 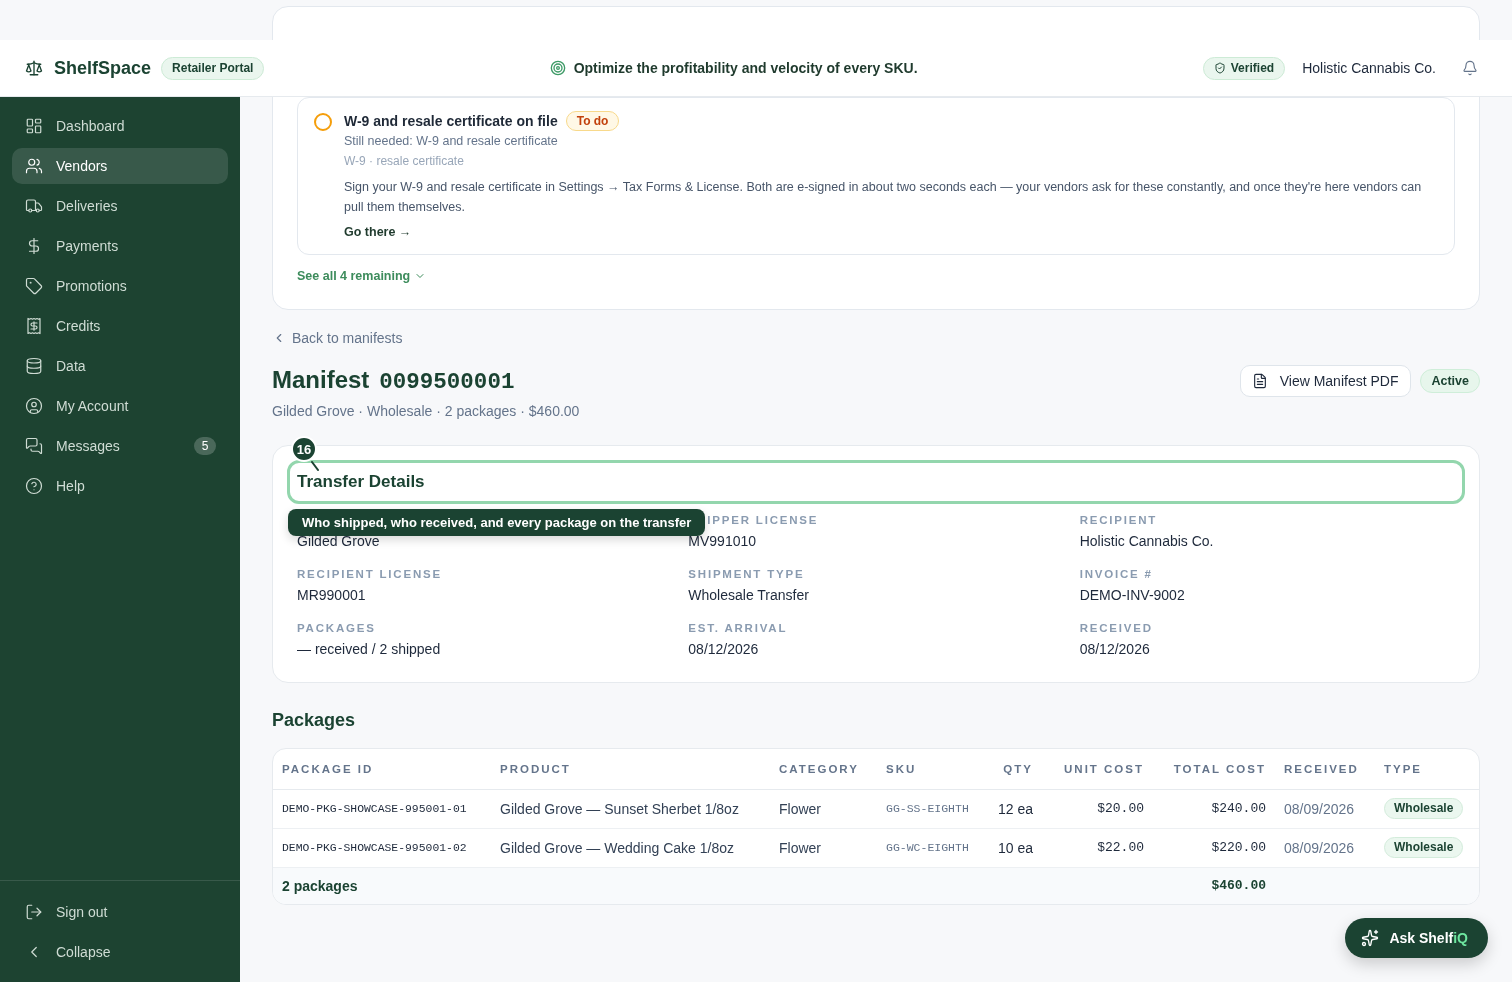 I want to click on column-header: SKU, so click(x=930, y=769).